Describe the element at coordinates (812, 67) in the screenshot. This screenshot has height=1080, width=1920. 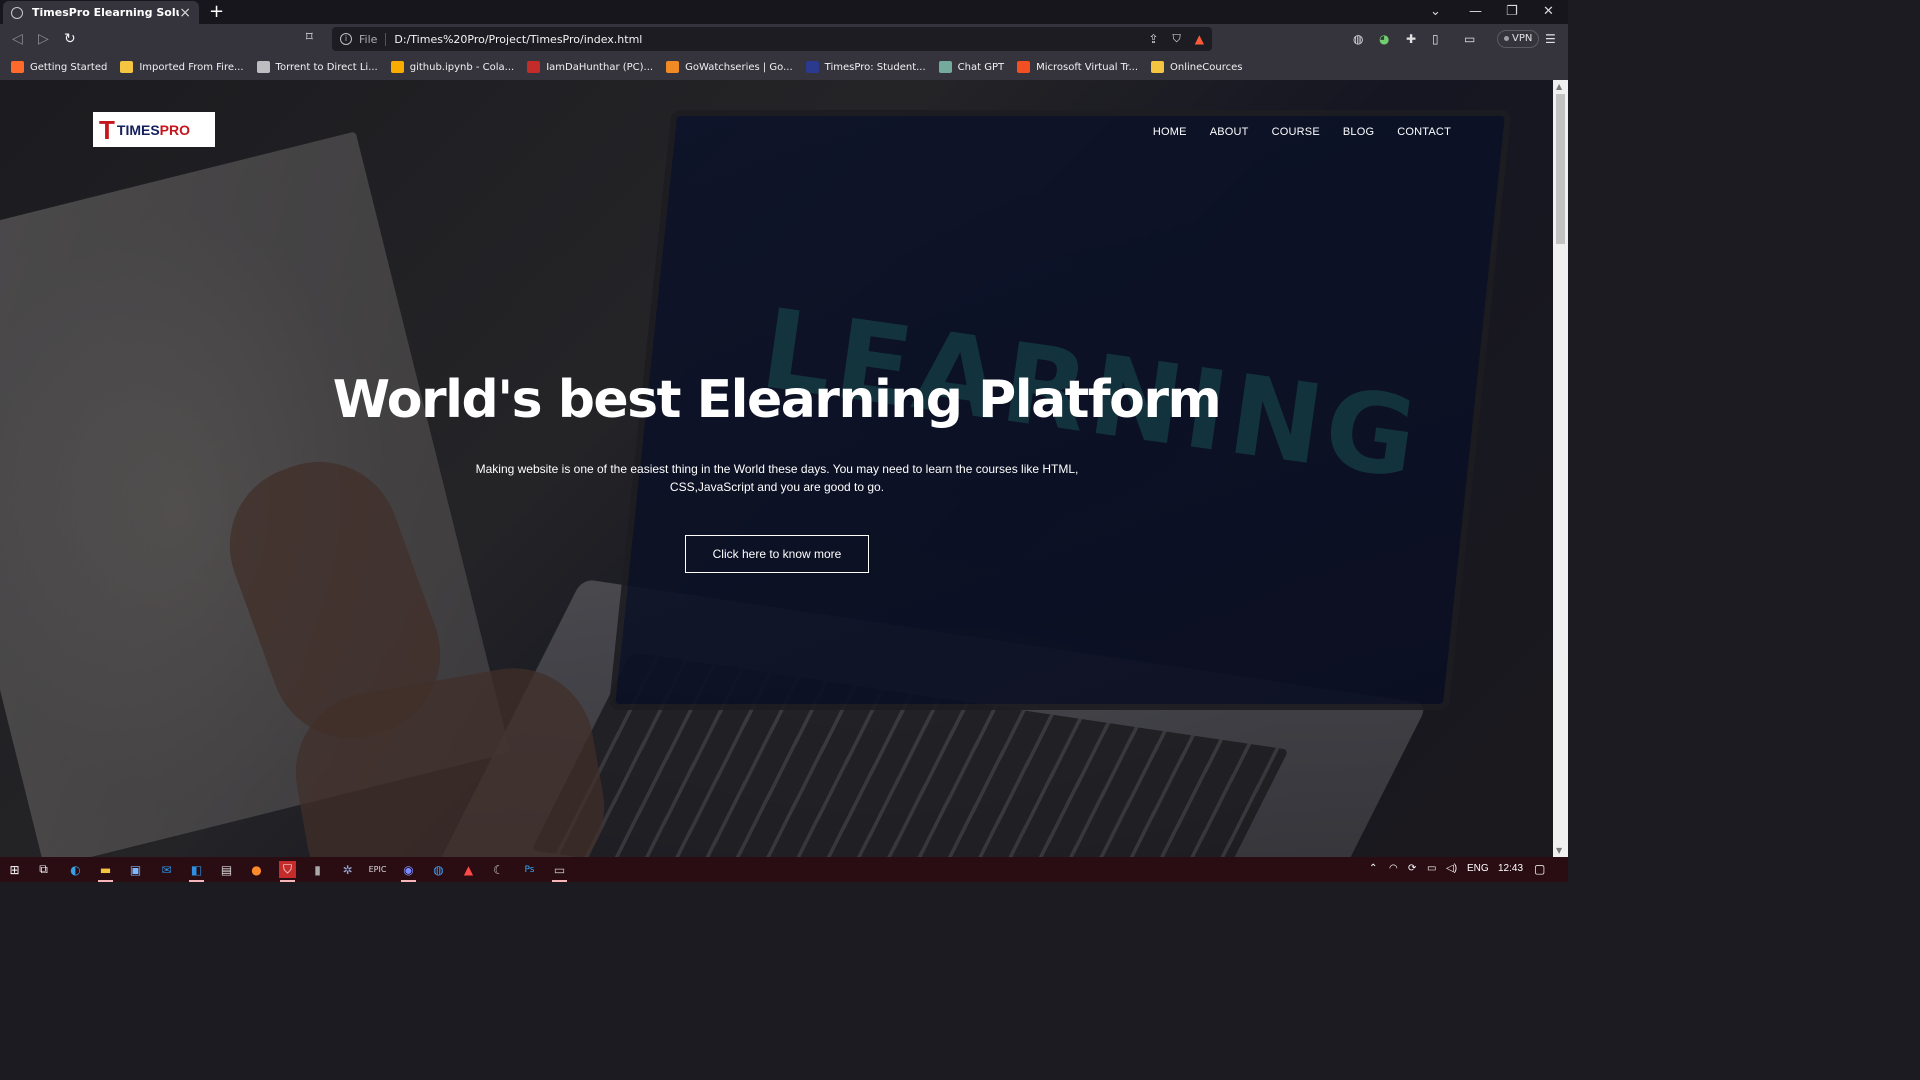
I see `timespro-icon` at that location.